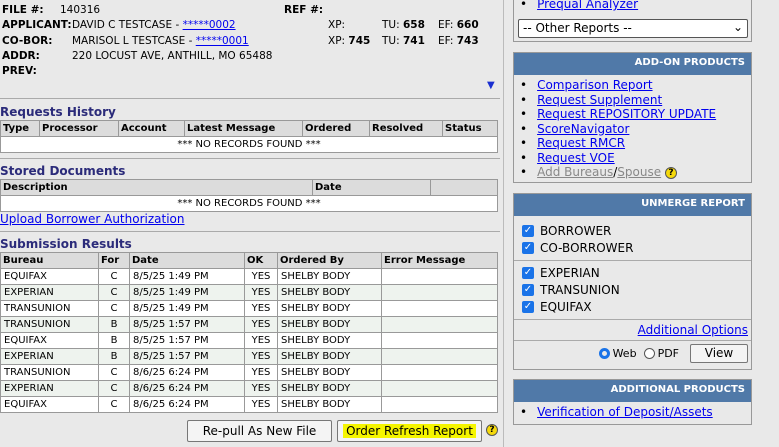 Image resolution: width=779 pixels, height=447 pixels. I want to click on upload-borrower-authorization-link: Upload Borrower Authorization, so click(92, 219).